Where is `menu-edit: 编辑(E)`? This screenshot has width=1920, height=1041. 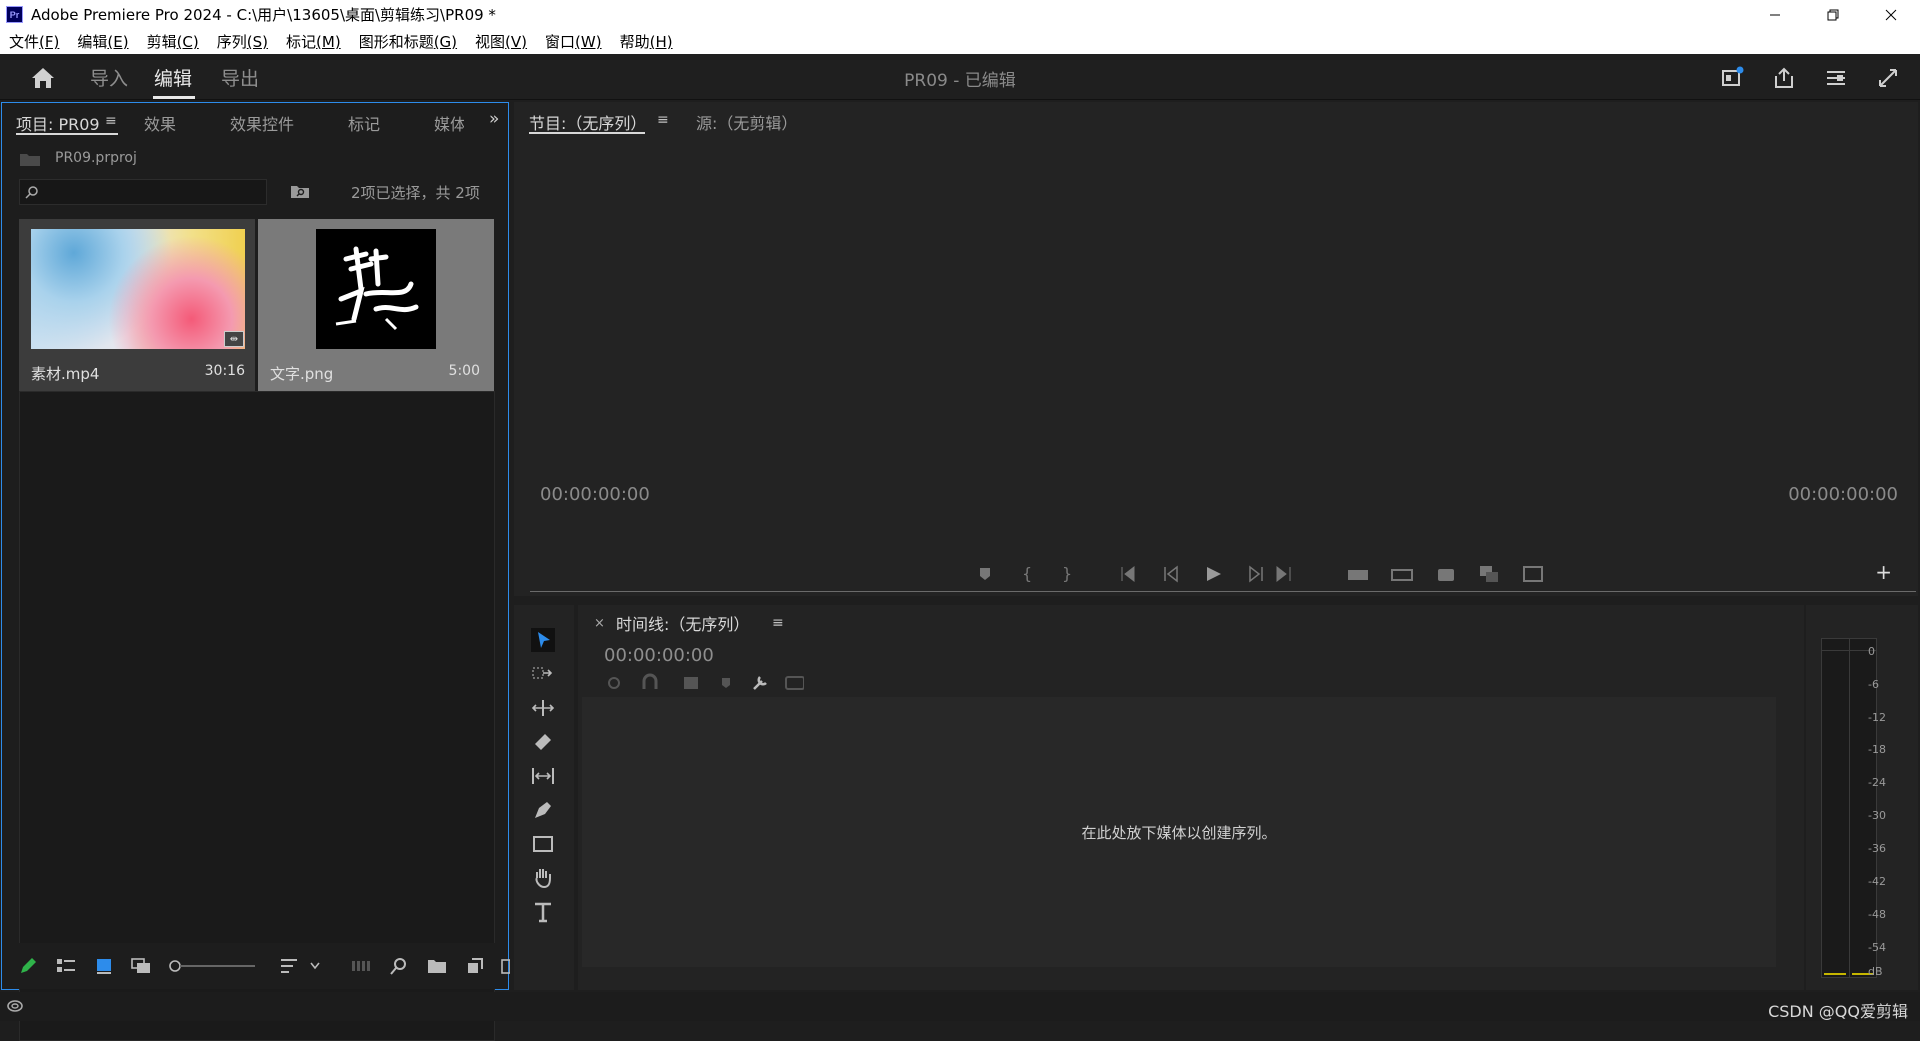
menu-edit: 编辑(E) is located at coordinates (102, 41).